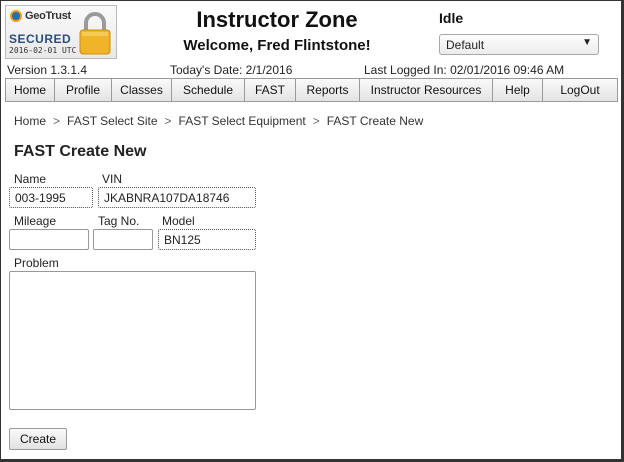 The image size is (624, 462). What do you see at coordinates (426, 90) in the screenshot?
I see `nav-instructor-resources: Instructor Resources` at bounding box center [426, 90].